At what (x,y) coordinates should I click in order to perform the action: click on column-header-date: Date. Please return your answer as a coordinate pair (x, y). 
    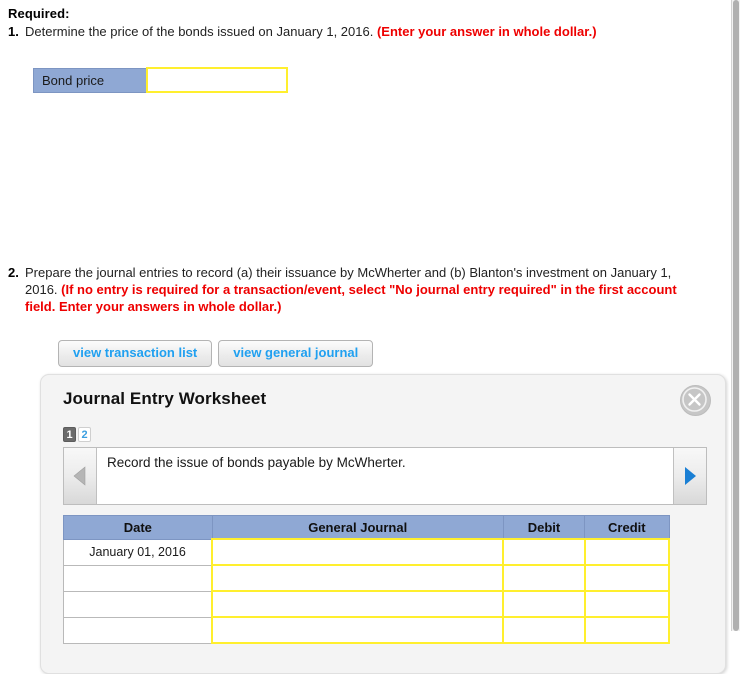
    Looking at the image, I should click on (138, 527).